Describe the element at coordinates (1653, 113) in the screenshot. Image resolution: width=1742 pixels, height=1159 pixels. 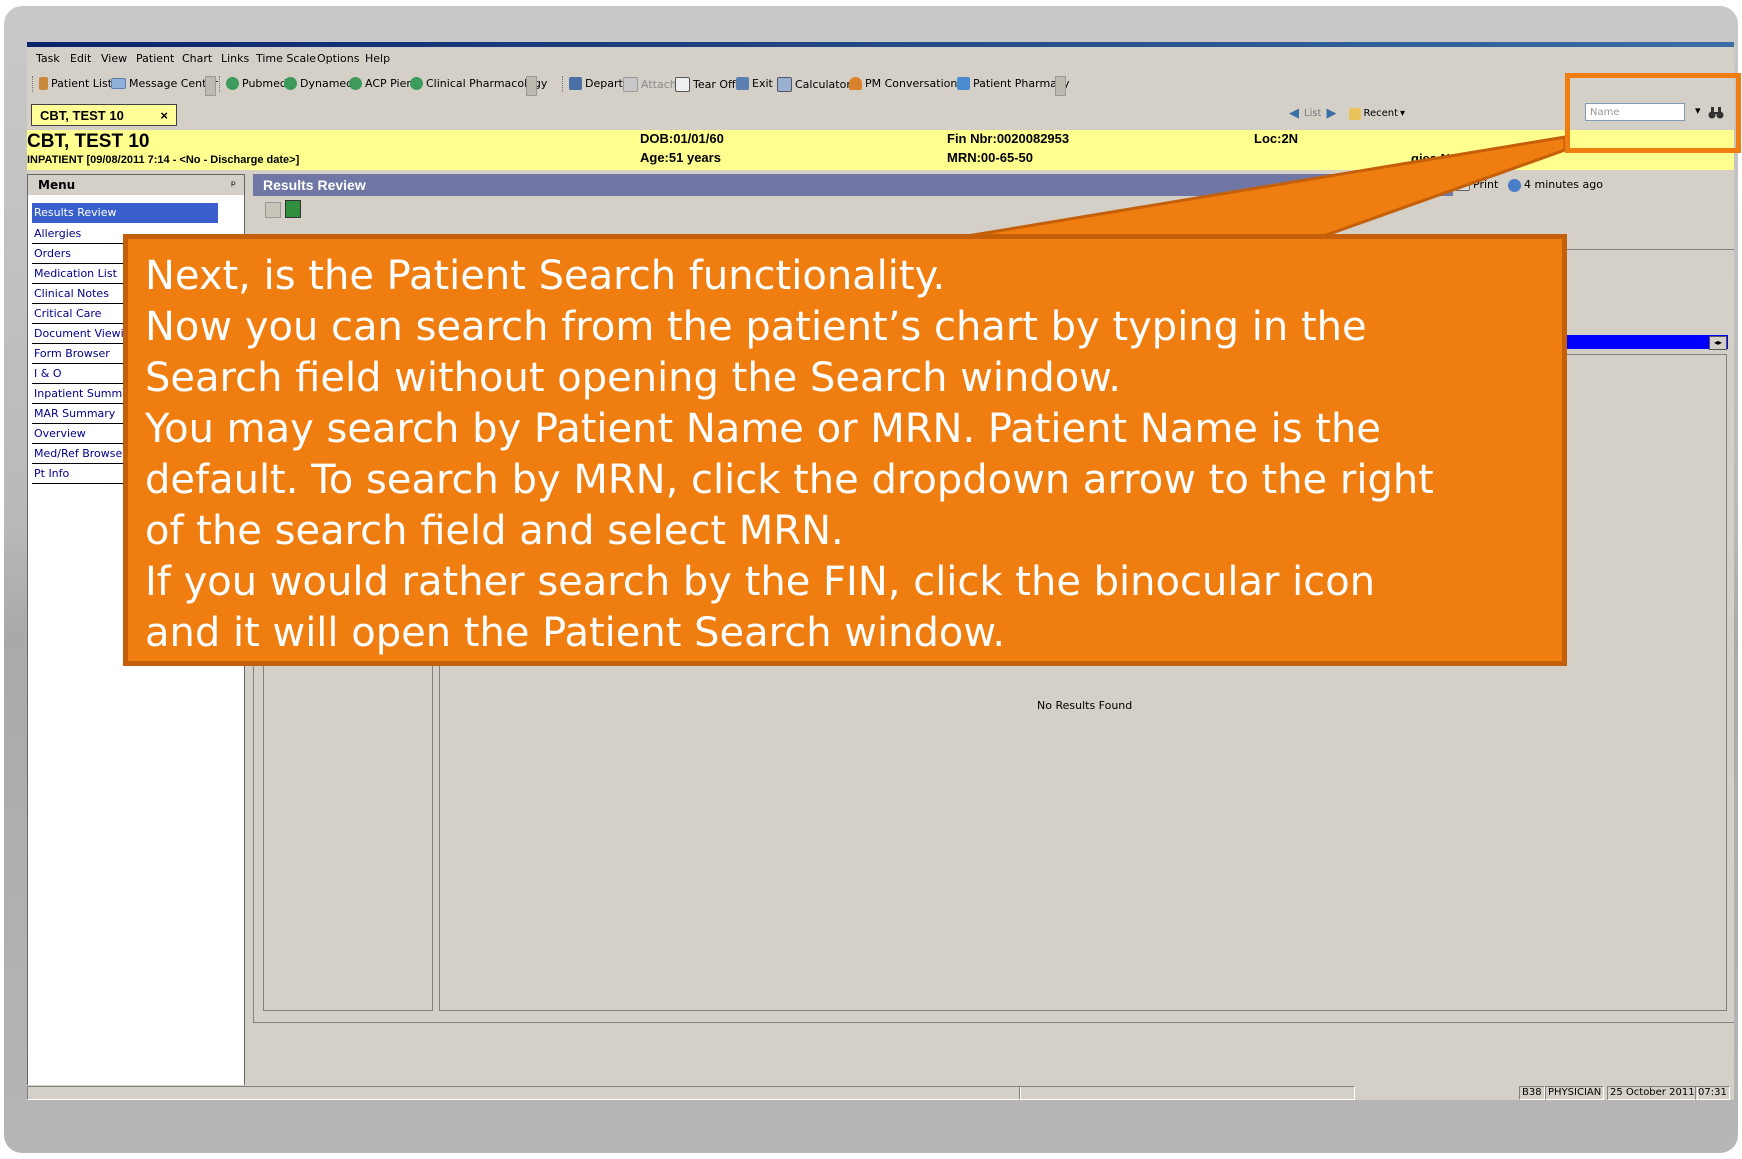
I see `search-highlight-box` at that location.